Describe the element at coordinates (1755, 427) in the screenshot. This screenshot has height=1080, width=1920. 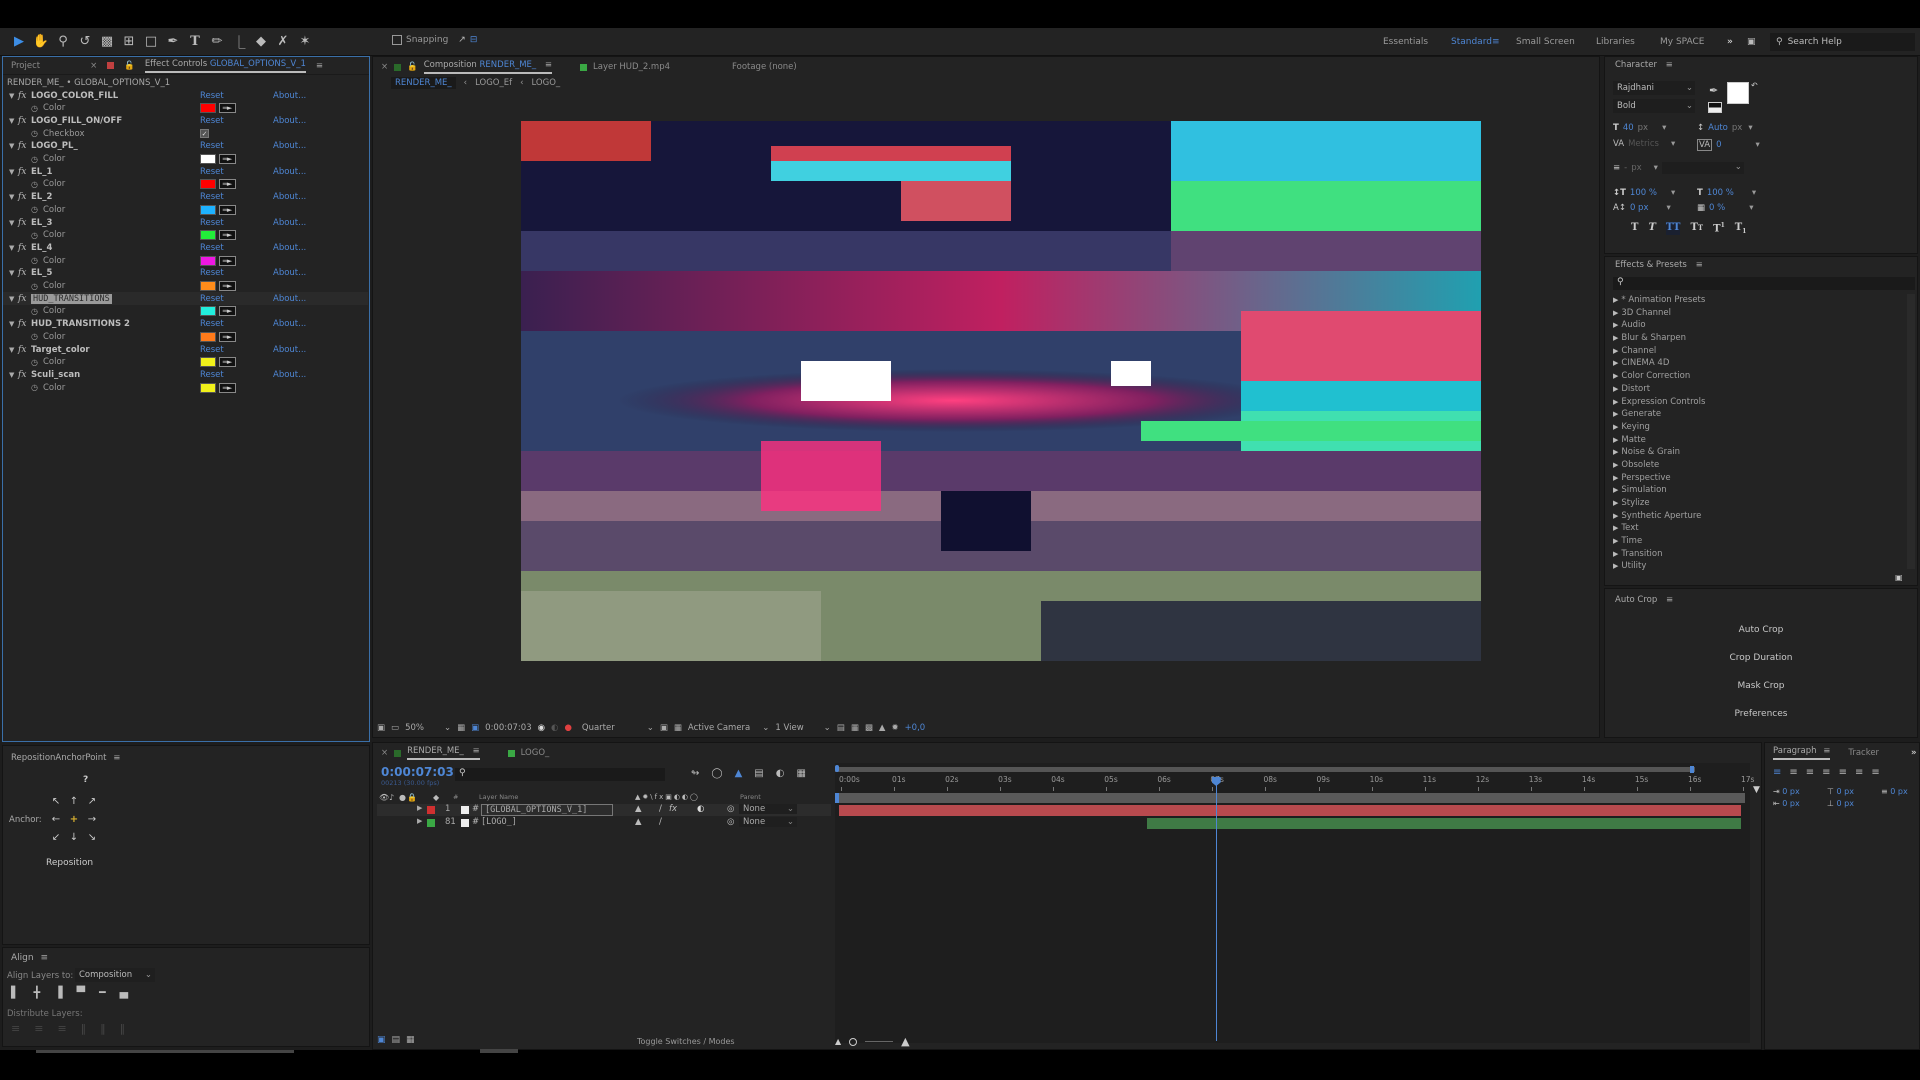
I see `effects-category: ▶ Keying` at that location.